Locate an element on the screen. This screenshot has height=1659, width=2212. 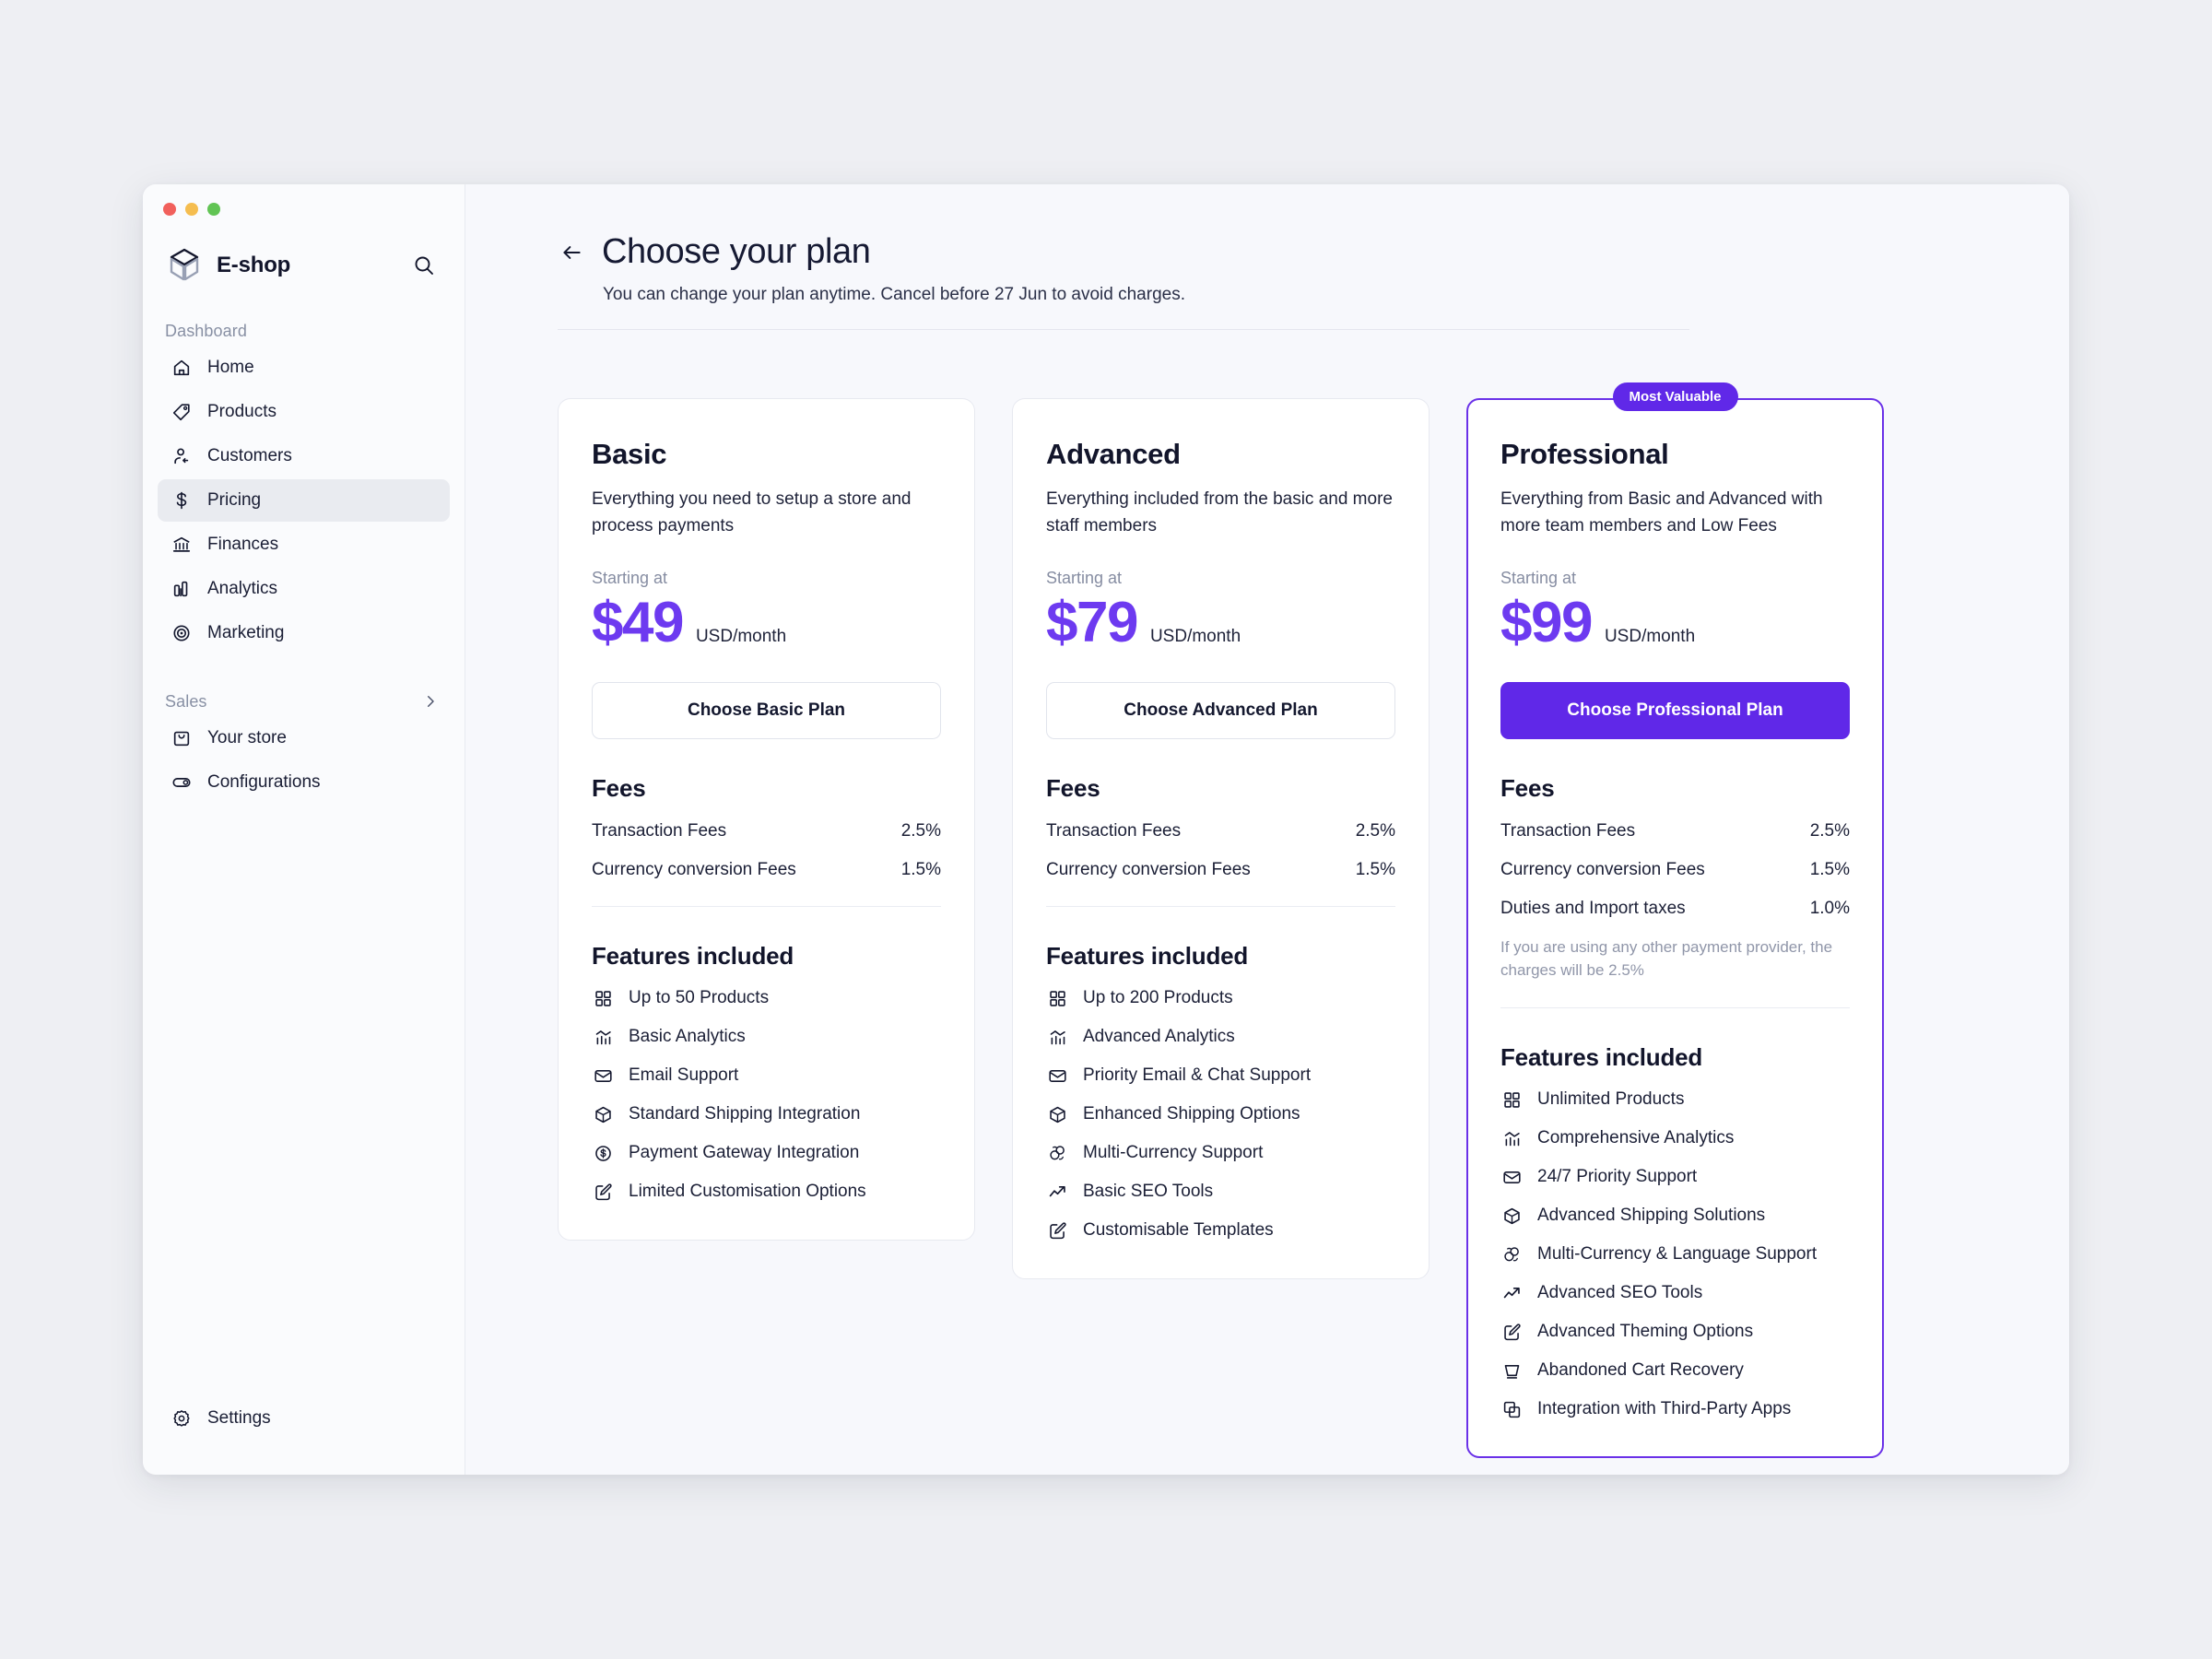
feature-item: Email Support is located at coordinates (766, 1076).